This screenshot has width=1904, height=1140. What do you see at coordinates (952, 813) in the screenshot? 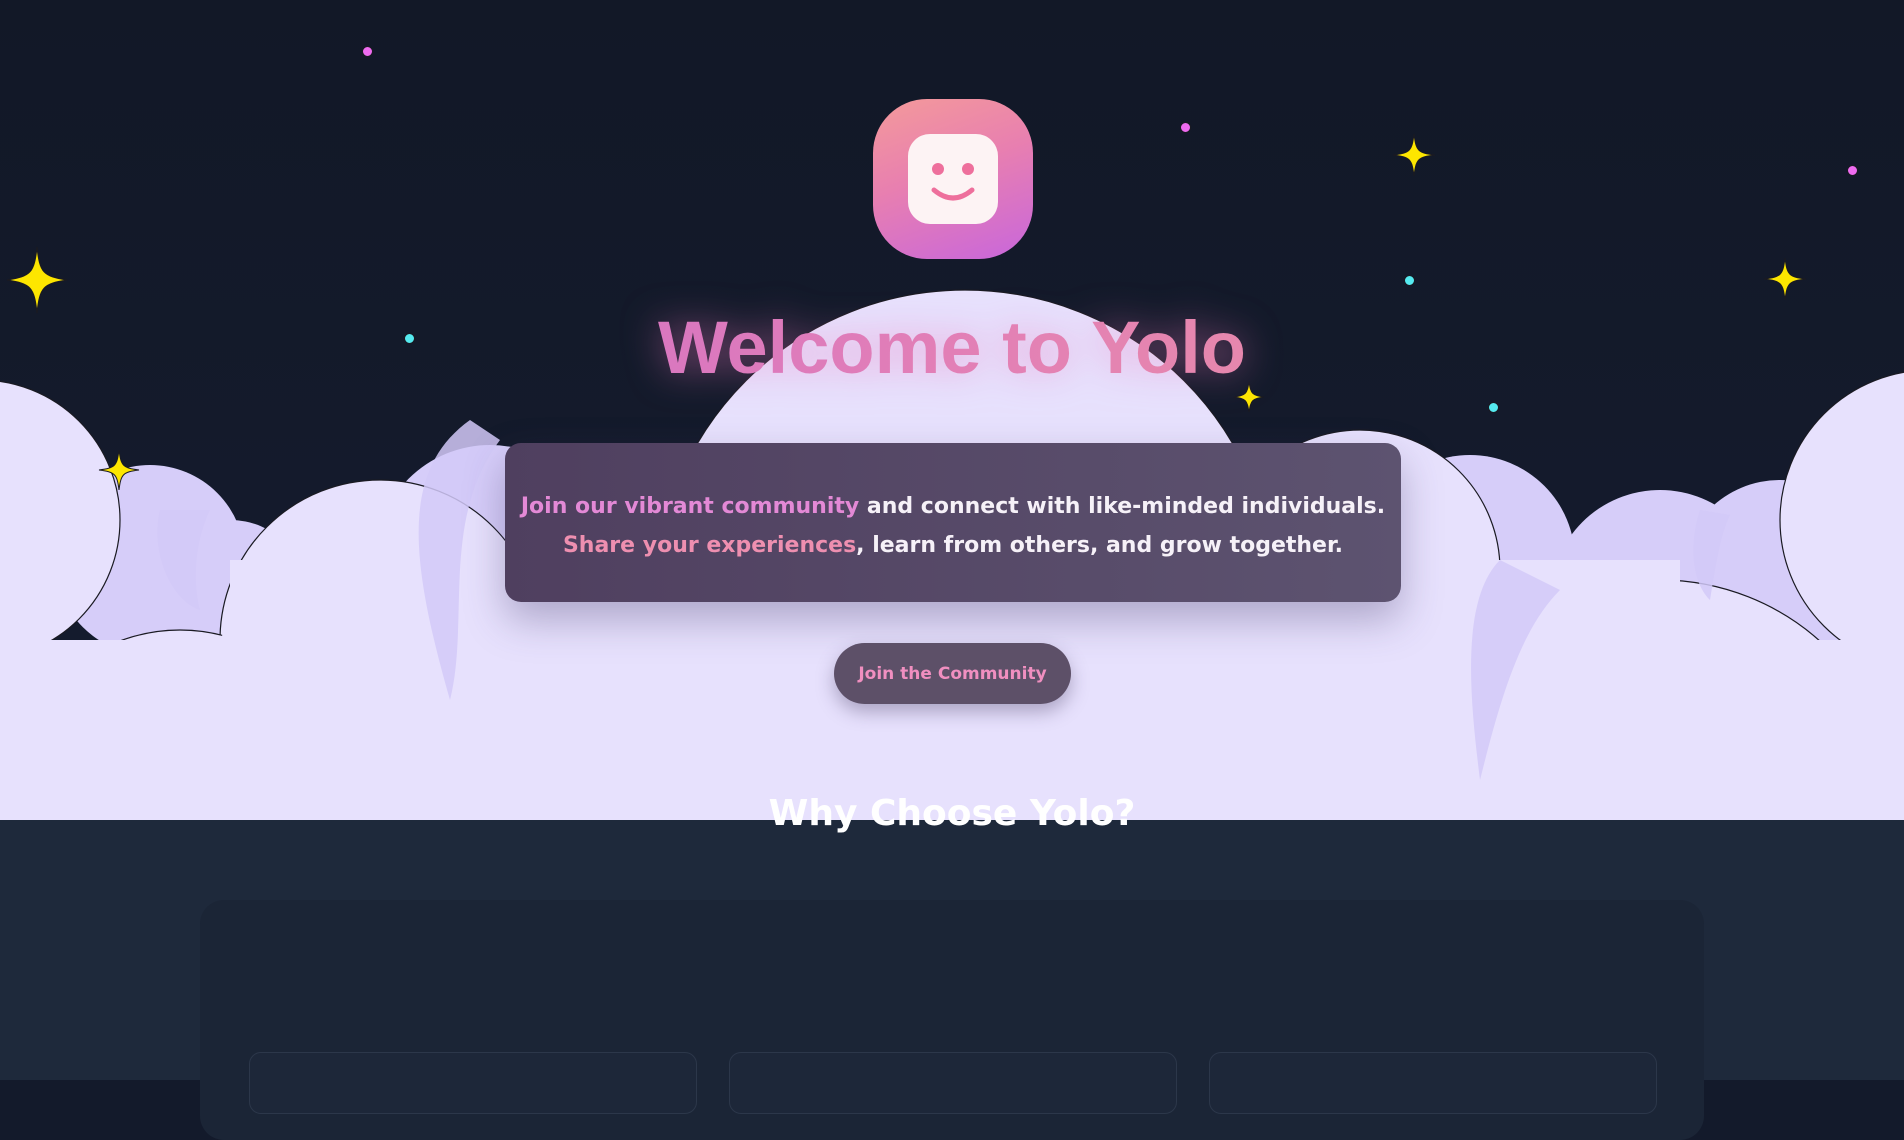
I see `section-title: Why Choose Yolo?` at bounding box center [952, 813].